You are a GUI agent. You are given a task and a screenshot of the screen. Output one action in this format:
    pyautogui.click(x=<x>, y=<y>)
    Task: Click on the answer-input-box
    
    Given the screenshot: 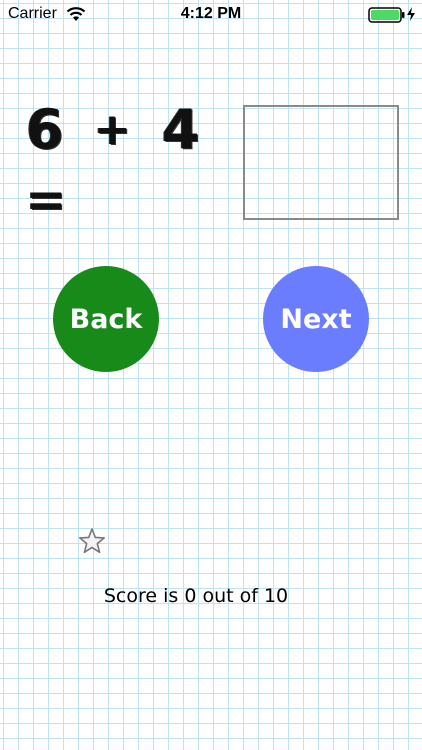 What is the action you would take?
    pyautogui.click(x=321, y=162)
    